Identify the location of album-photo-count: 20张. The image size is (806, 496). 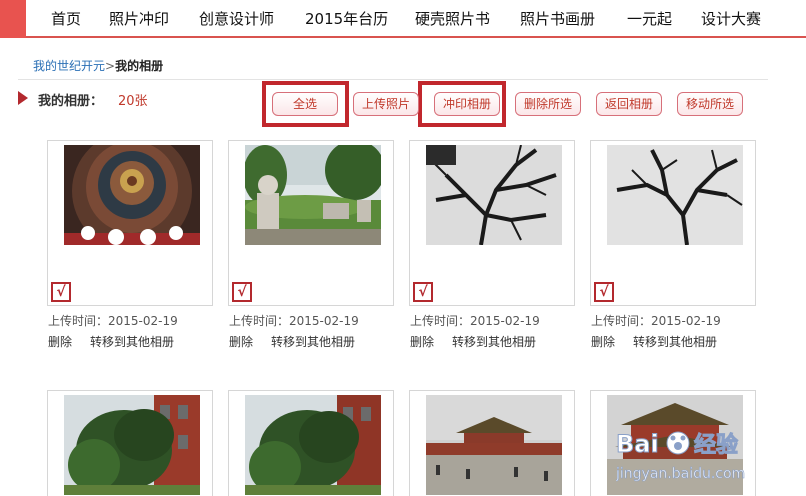
(133, 101).